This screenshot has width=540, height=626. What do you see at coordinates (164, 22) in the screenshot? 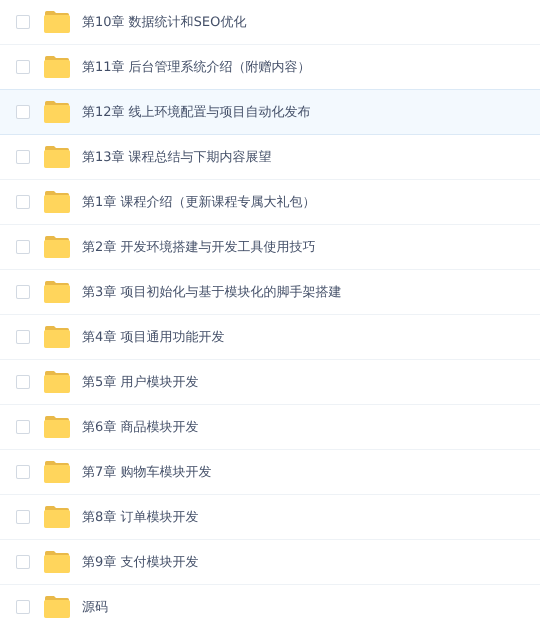
I see `folder-name: 第10章 数据统计和SEO优化` at bounding box center [164, 22].